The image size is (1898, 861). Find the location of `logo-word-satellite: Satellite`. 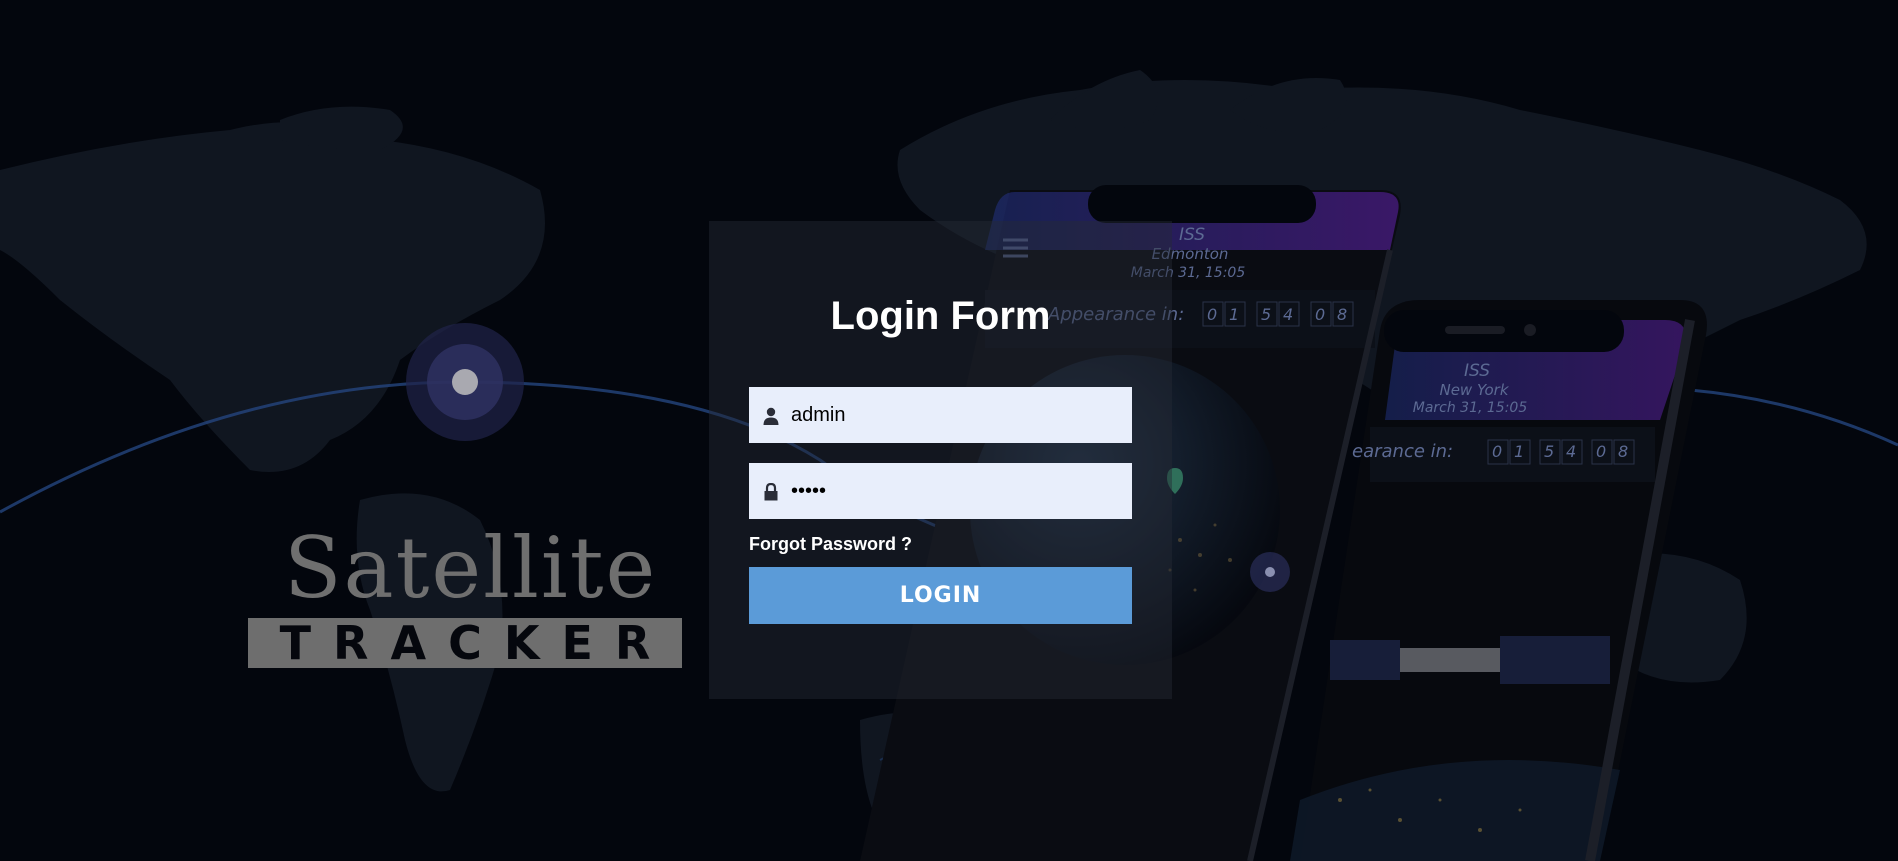

logo-word-satellite: Satellite is located at coordinates (471, 568).